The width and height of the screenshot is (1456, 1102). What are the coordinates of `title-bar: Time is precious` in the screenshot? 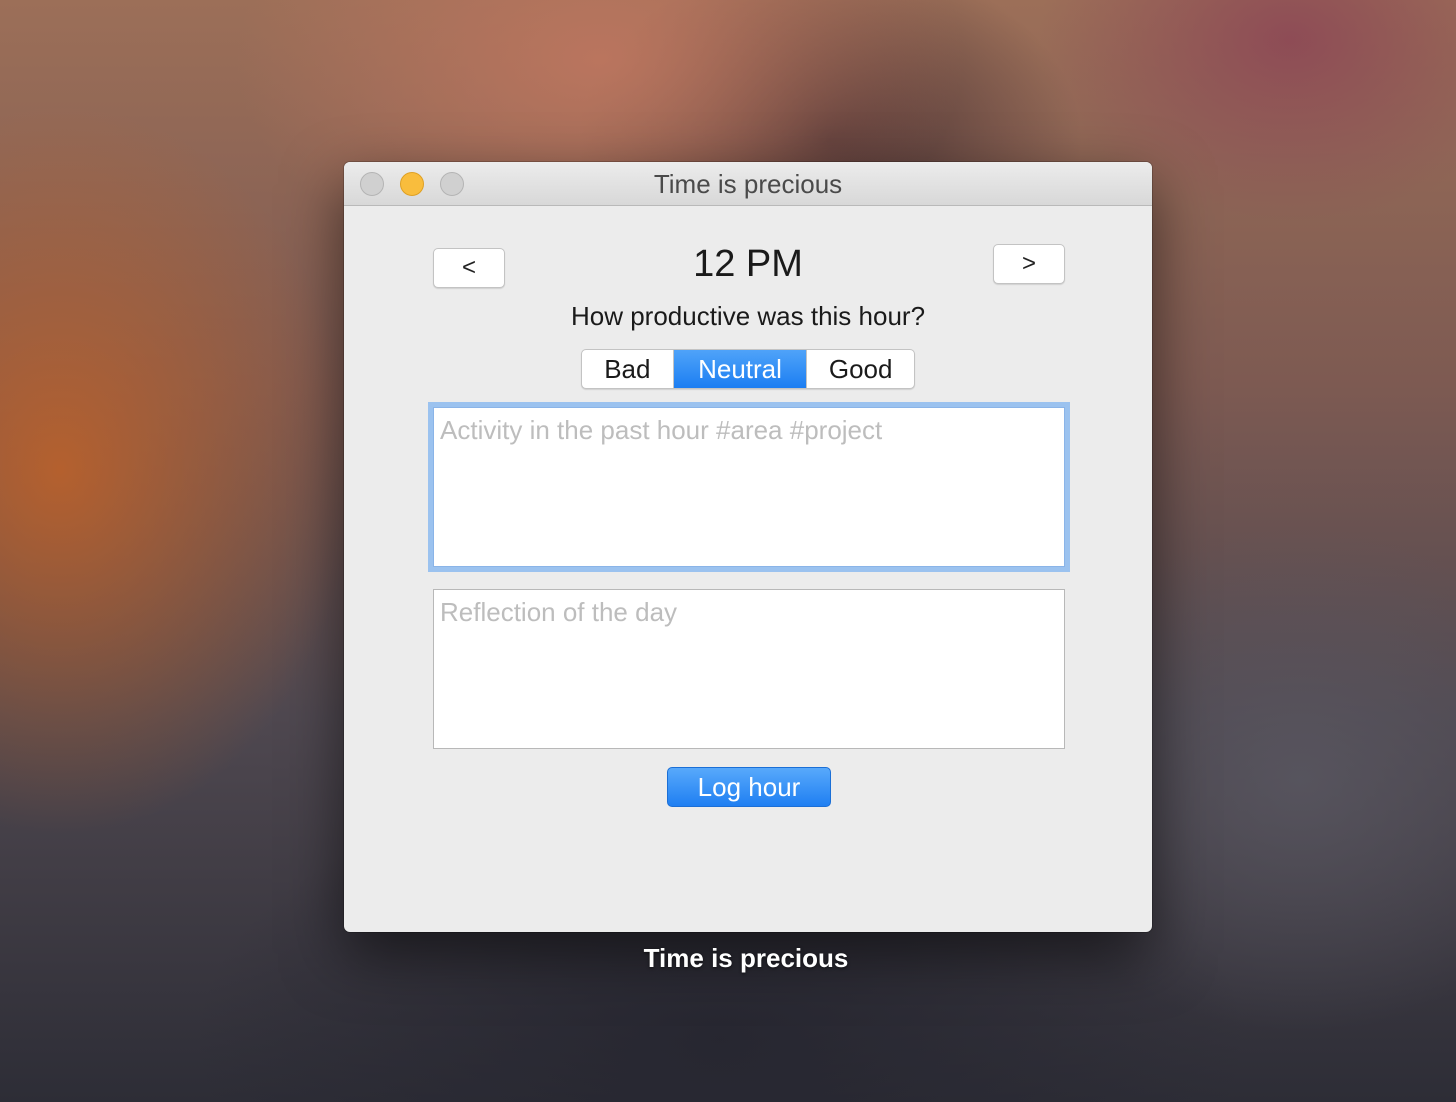 It's located at (748, 184).